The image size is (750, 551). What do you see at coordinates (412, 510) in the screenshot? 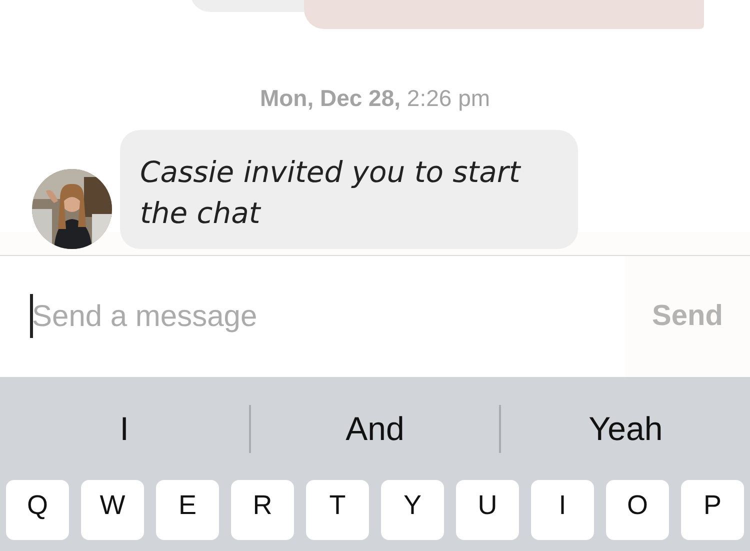
I see `keyboard-key: Y` at bounding box center [412, 510].